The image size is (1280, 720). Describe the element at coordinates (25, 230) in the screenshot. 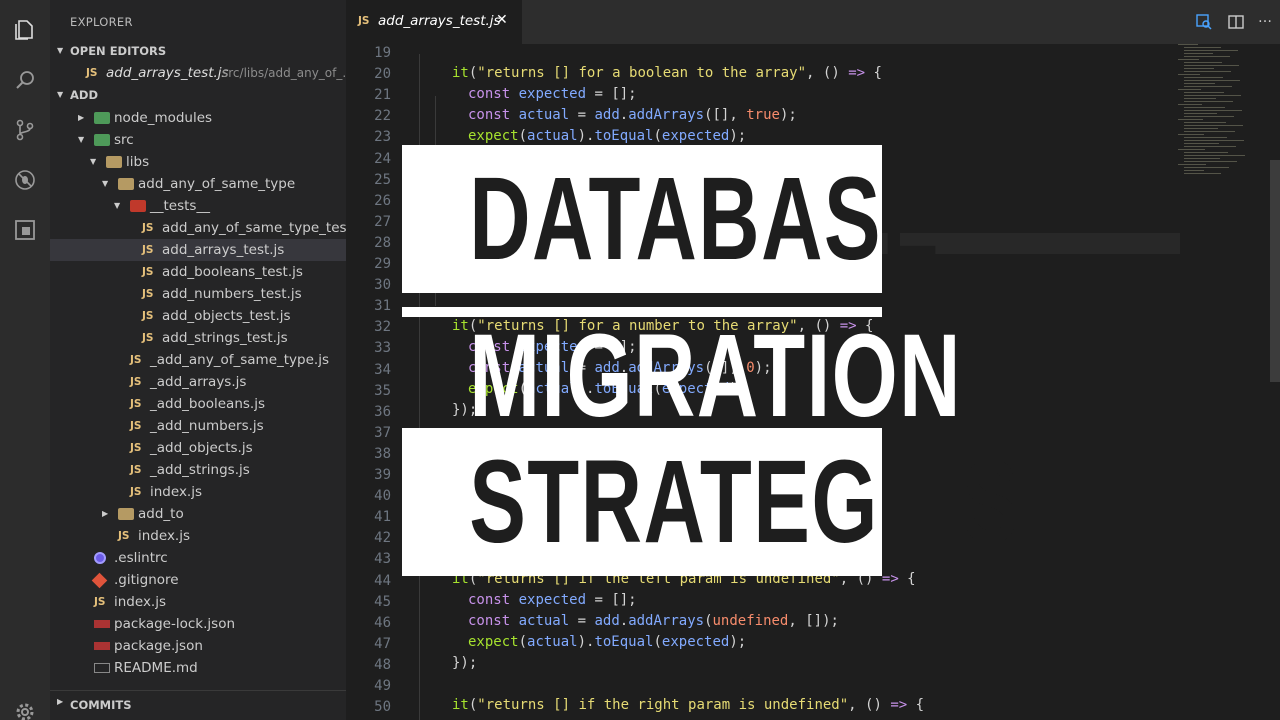

I see `extensions-icon` at that location.